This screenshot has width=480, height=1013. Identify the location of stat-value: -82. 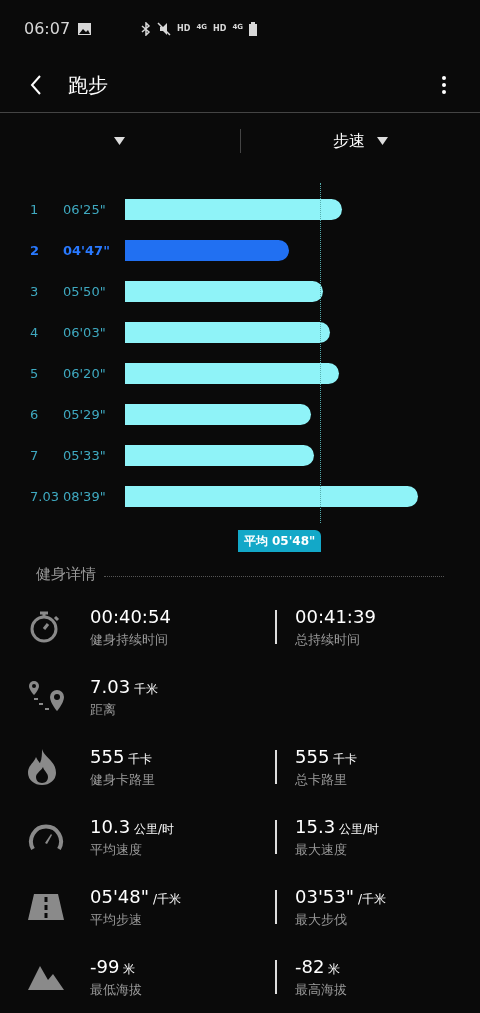
(310, 967).